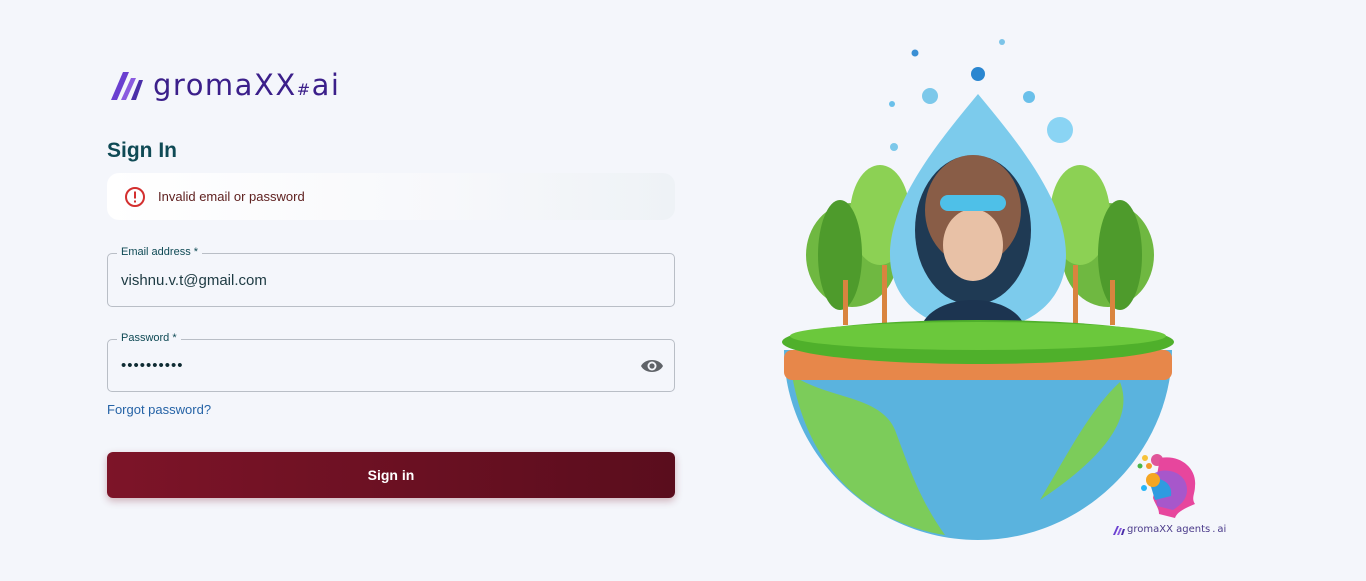 This screenshot has width=1366, height=581. Describe the element at coordinates (194, 280) in the screenshot. I see `email-input: vishnu.v.t@gmail.com` at that location.